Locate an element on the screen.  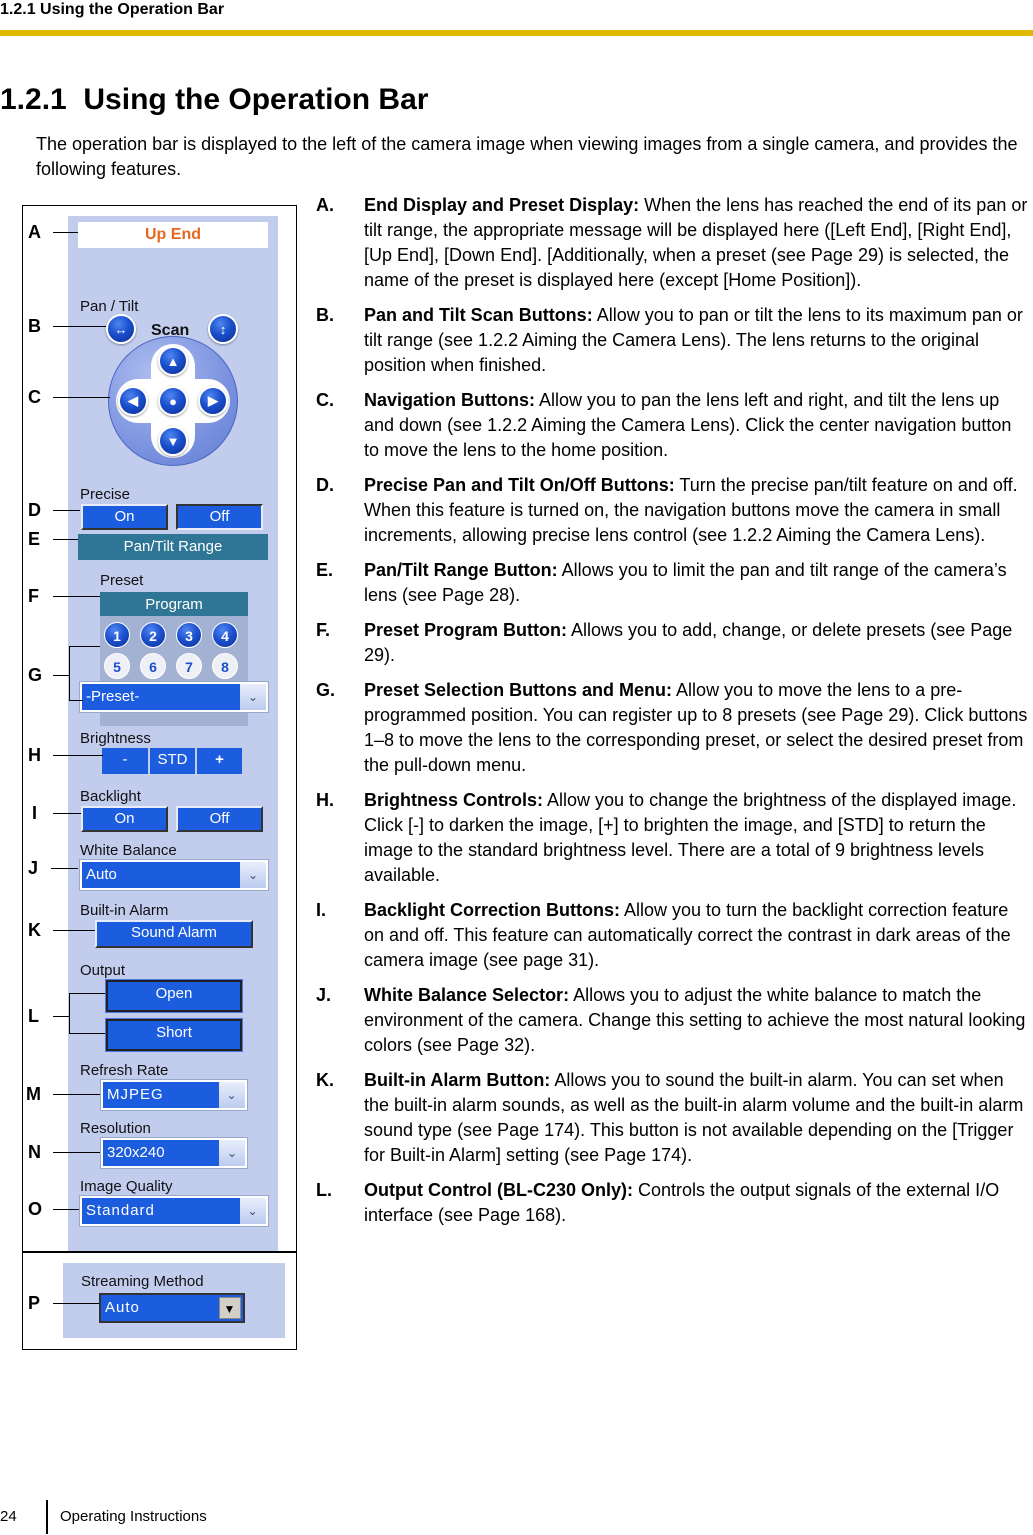
resolution-select: 320x240 ⌄ is located at coordinates (174, 1153).